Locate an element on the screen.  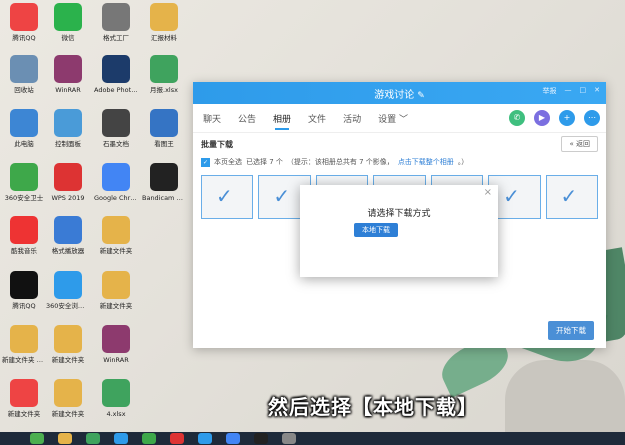
add-app-icon: + is located at coordinates (567, 118).